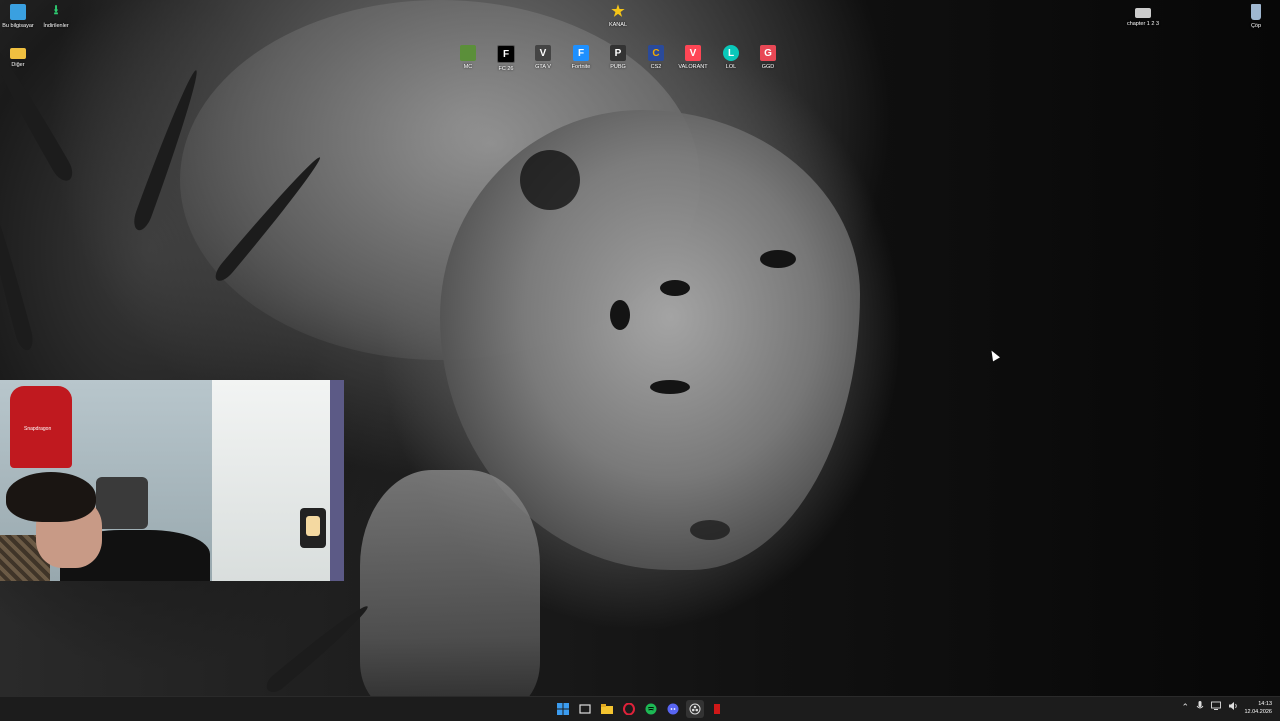 This screenshot has width=1280, height=721. I want to click on webcam-jersey: Snapdragon, so click(41, 427).